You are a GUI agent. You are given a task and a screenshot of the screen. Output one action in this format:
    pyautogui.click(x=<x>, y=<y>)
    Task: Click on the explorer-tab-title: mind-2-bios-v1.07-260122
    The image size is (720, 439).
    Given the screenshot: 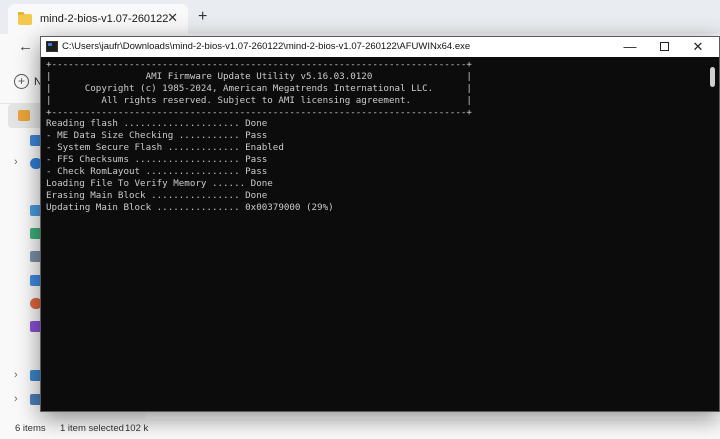 What is the action you would take?
    pyautogui.click(x=104, y=19)
    